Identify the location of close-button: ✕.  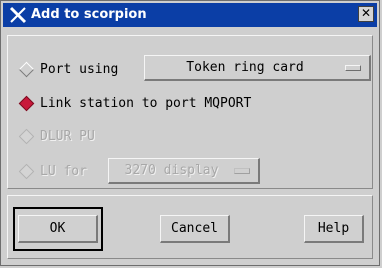
(366, 14).